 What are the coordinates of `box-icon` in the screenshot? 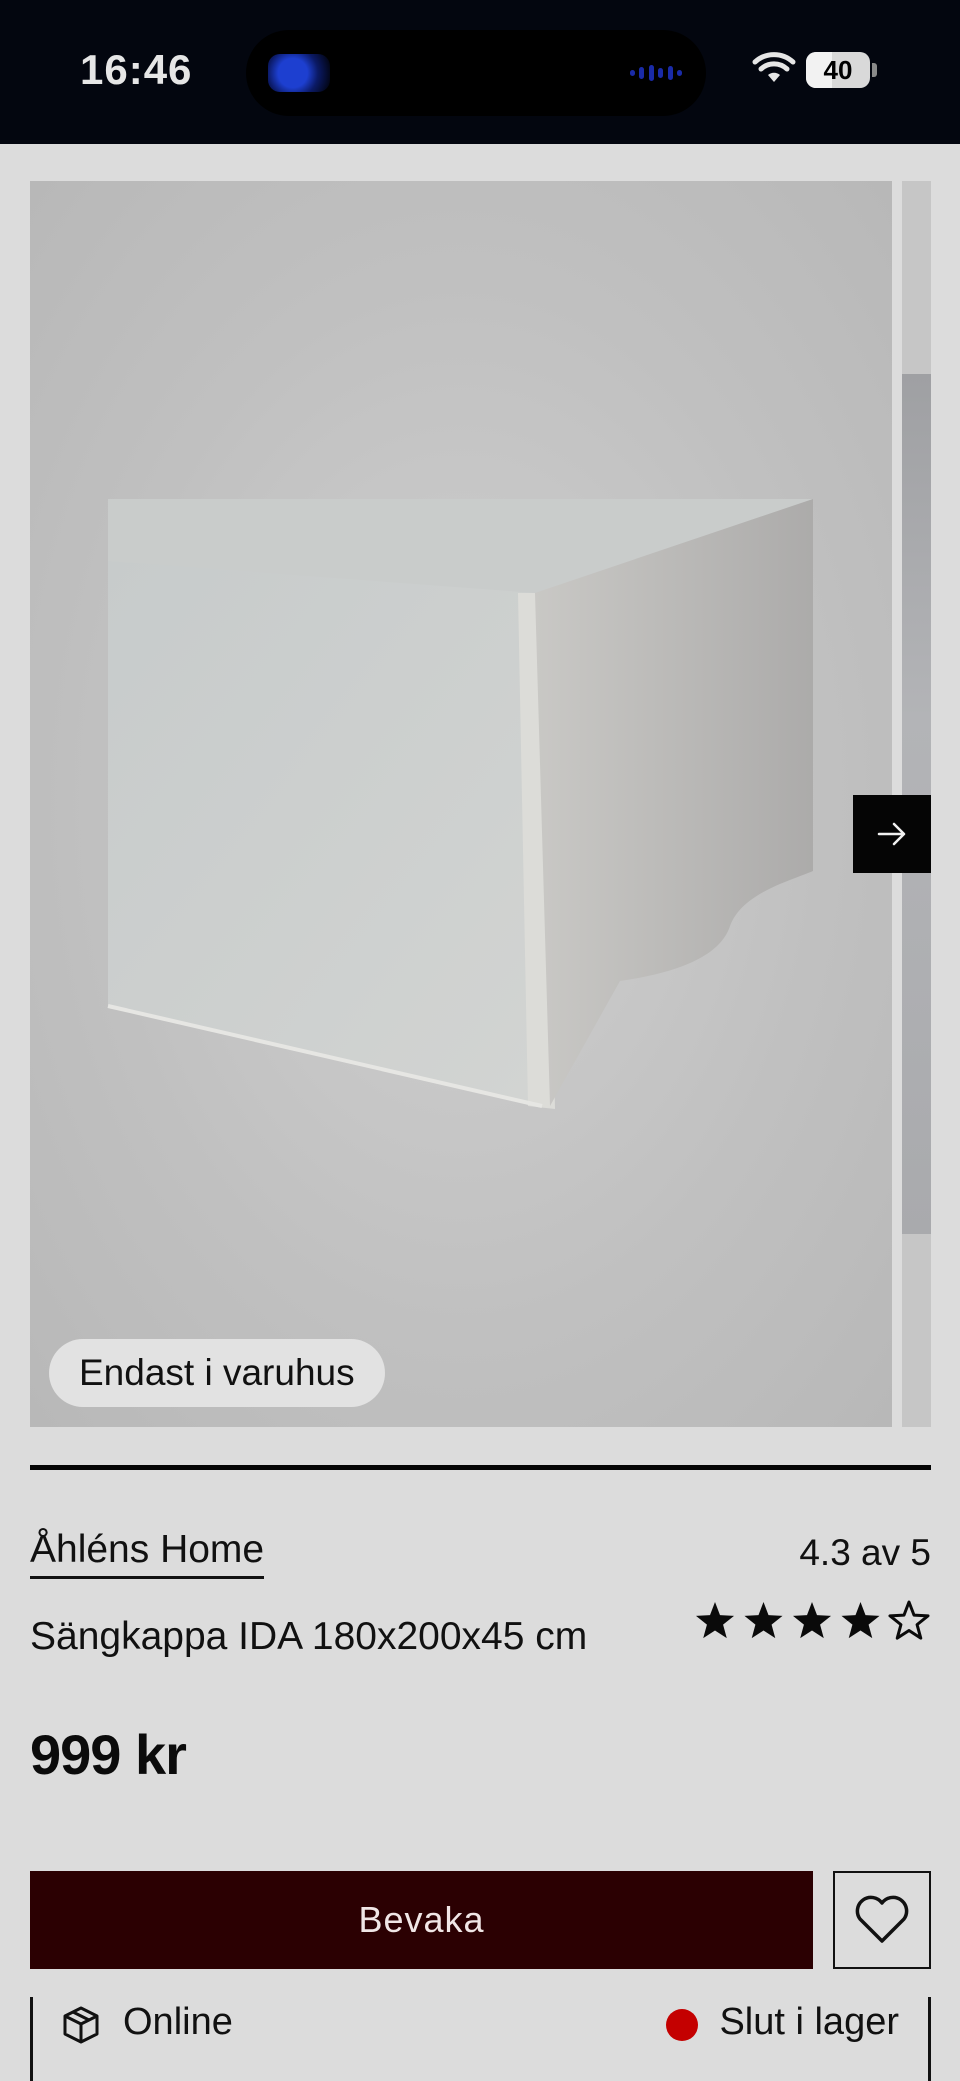 It's located at (81, 2025).